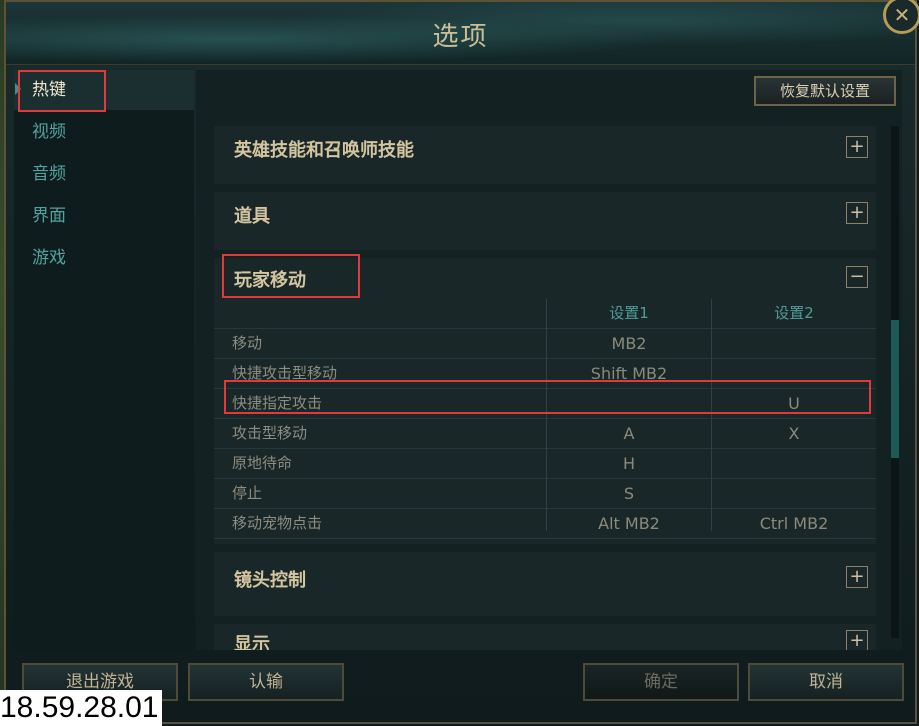 The image size is (919, 726). What do you see at coordinates (49, 132) in the screenshot?
I see `sidebar-item-label: 视频` at bounding box center [49, 132].